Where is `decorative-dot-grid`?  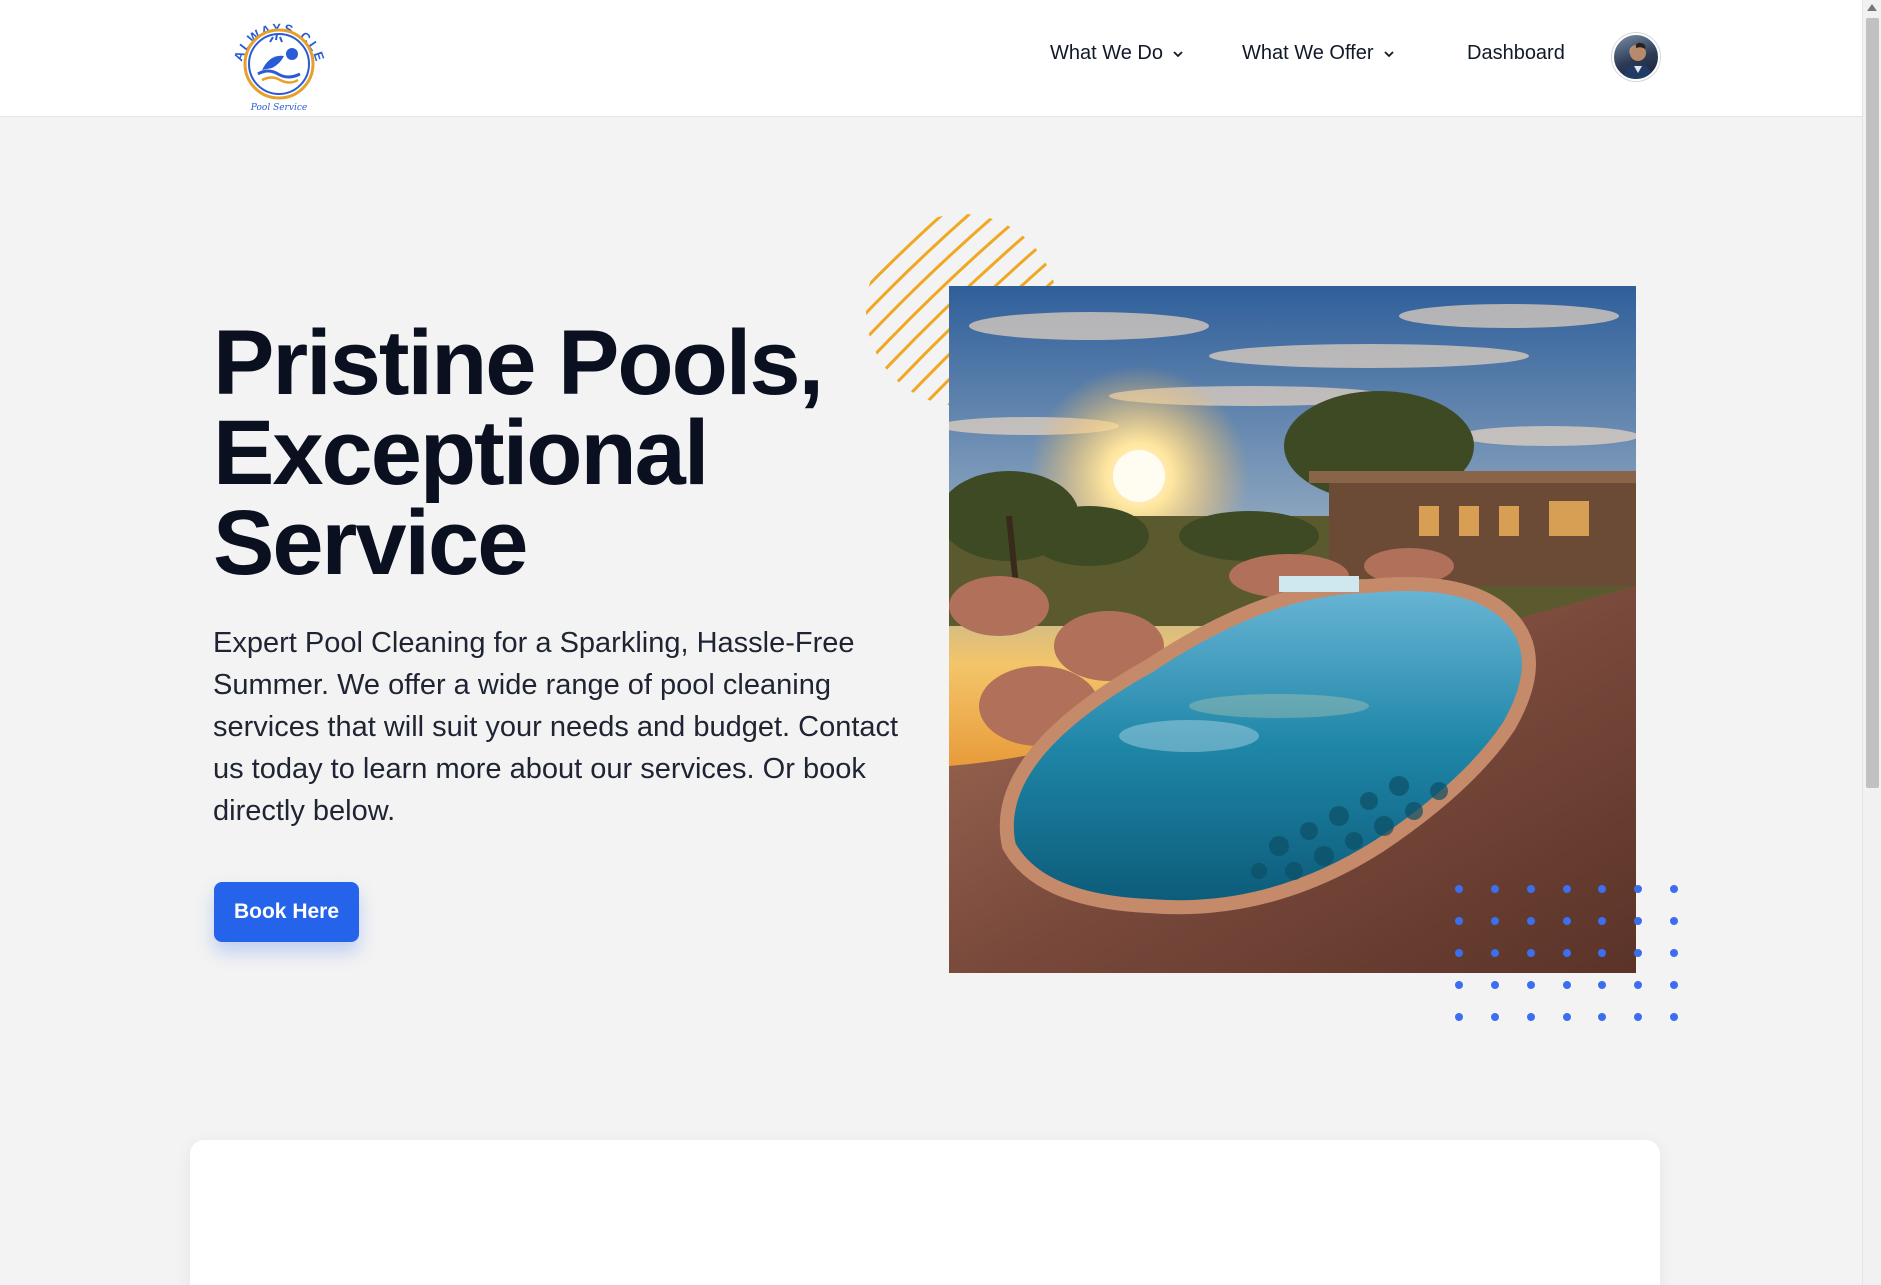 decorative-dot-grid is located at coordinates (1570, 955).